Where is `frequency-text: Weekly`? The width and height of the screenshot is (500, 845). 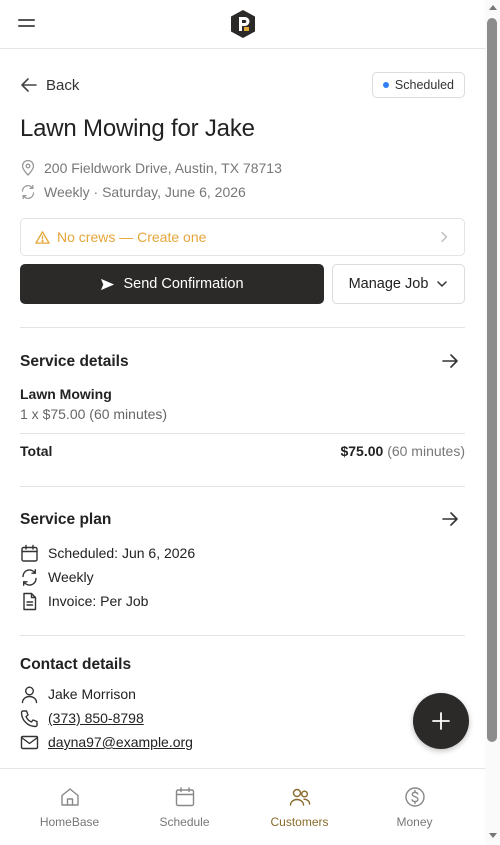 frequency-text: Weekly is located at coordinates (71, 577).